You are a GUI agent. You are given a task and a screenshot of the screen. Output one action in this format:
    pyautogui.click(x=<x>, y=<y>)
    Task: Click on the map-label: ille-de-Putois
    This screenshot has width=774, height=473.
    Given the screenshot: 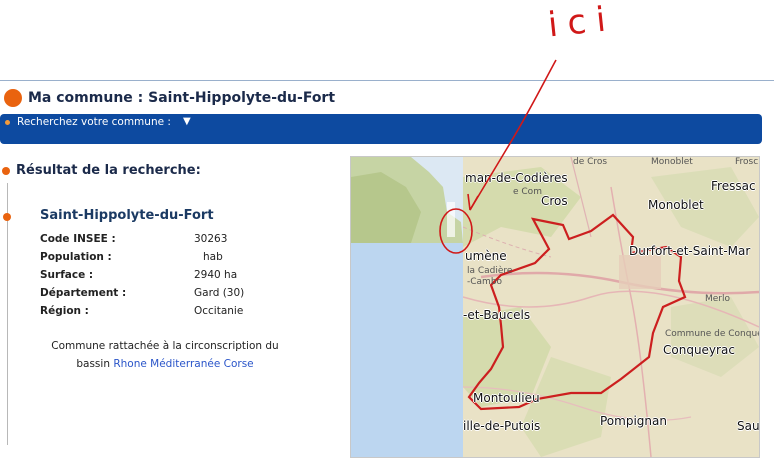 What is the action you would take?
    pyautogui.click(x=502, y=426)
    